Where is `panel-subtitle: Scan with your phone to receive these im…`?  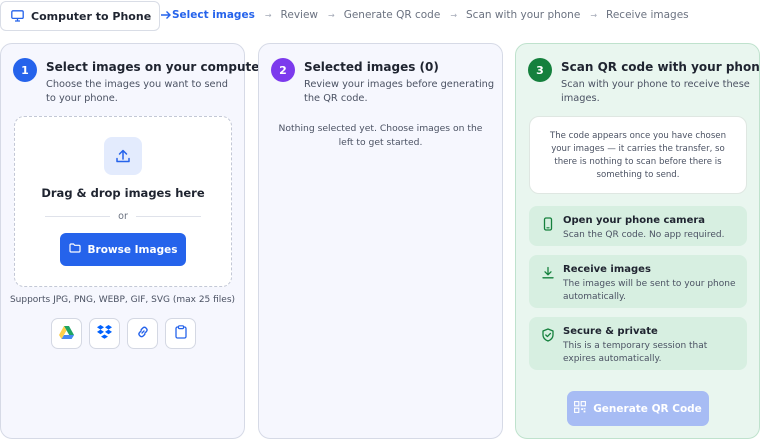 panel-subtitle: Scan with your phone to receive these im… is located at coordinates (655, 91).